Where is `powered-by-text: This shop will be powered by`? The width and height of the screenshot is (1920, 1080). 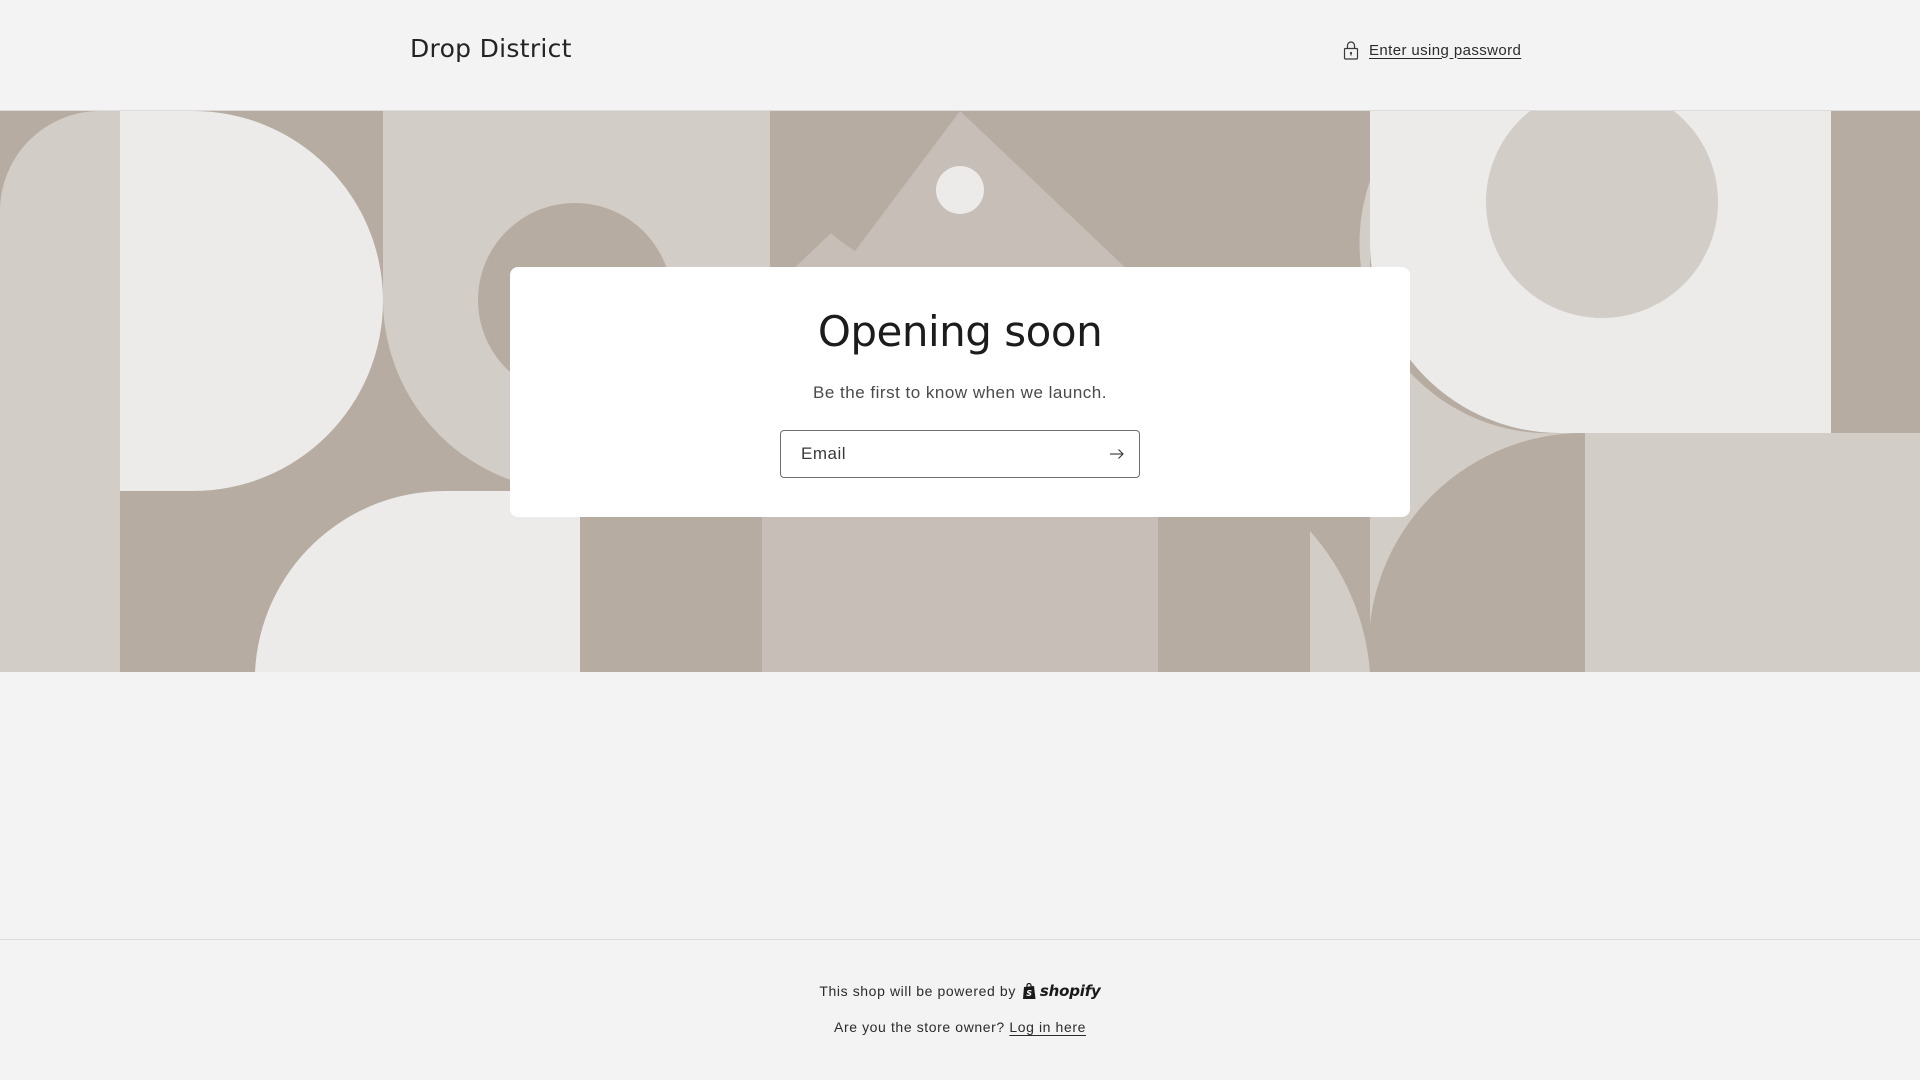
powered-by-text: This shop will be powered by is located at coordinates (917, 991).